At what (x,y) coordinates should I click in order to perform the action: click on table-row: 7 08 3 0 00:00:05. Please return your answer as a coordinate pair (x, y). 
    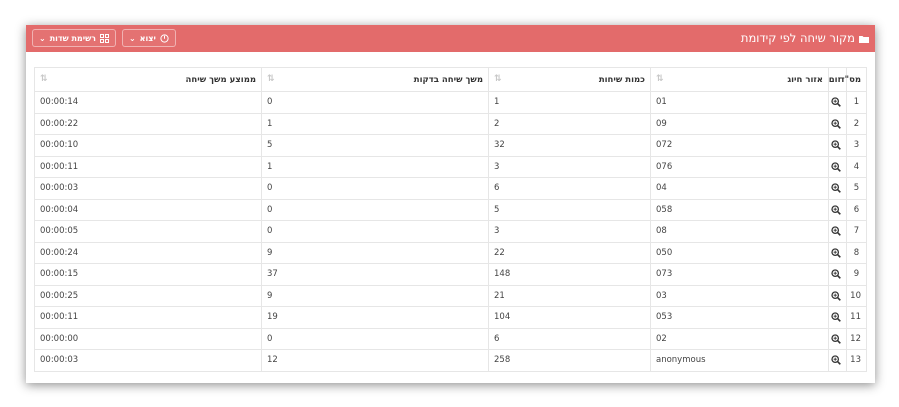
    Looking at the image, I should click on (450, 231).